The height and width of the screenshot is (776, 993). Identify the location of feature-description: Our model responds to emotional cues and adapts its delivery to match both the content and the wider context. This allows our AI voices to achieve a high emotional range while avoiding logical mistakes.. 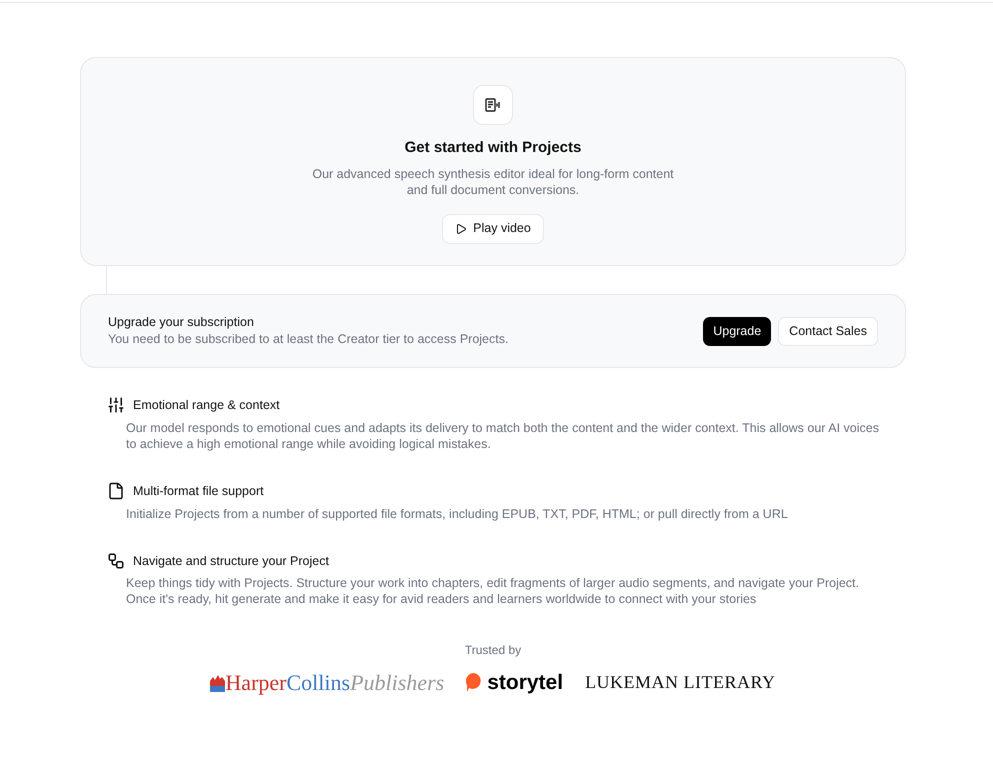
(503, 436).